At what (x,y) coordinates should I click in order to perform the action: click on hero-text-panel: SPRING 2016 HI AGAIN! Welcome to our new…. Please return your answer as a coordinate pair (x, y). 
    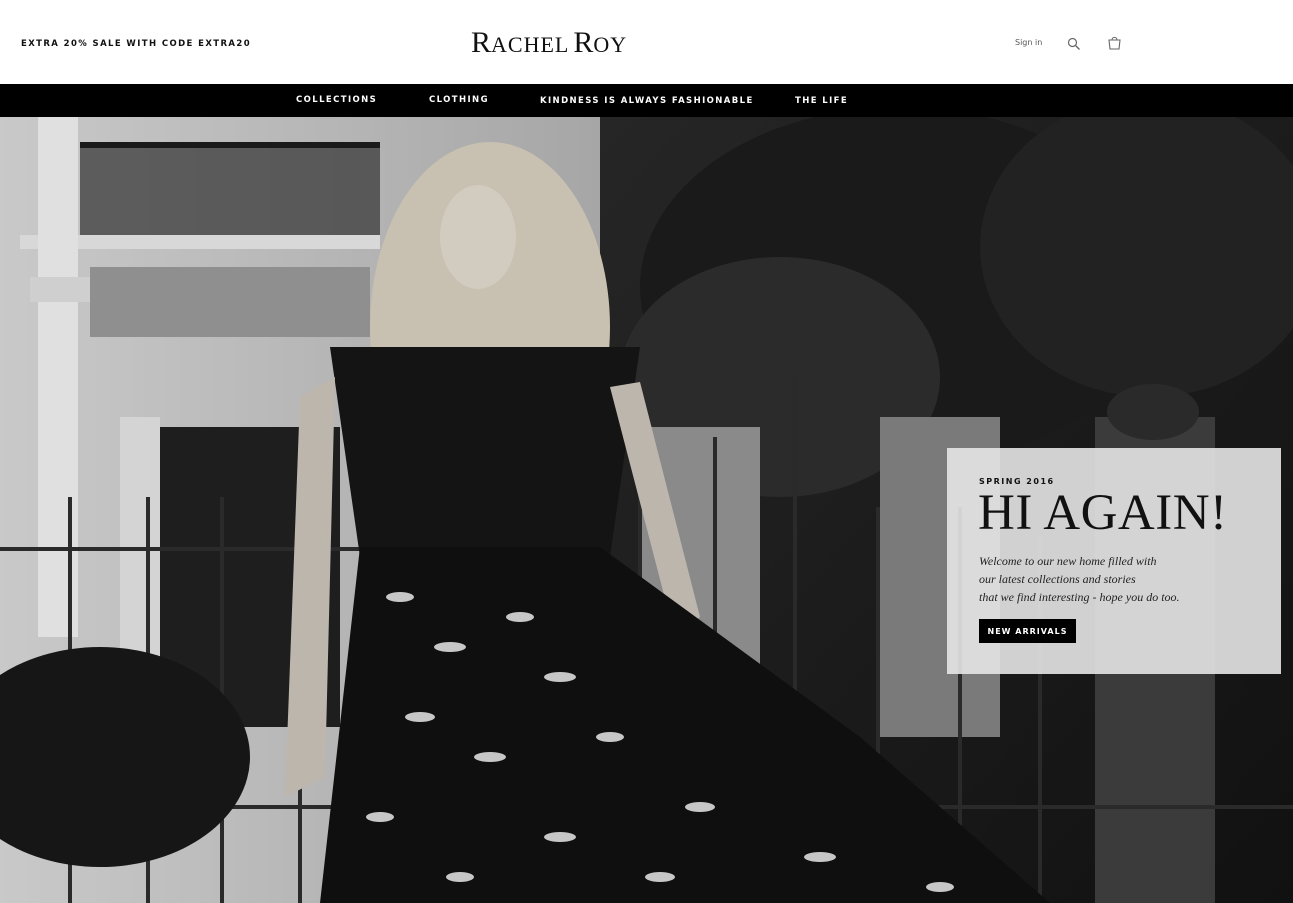
    Looking at the image, I should click on (1114, 561).